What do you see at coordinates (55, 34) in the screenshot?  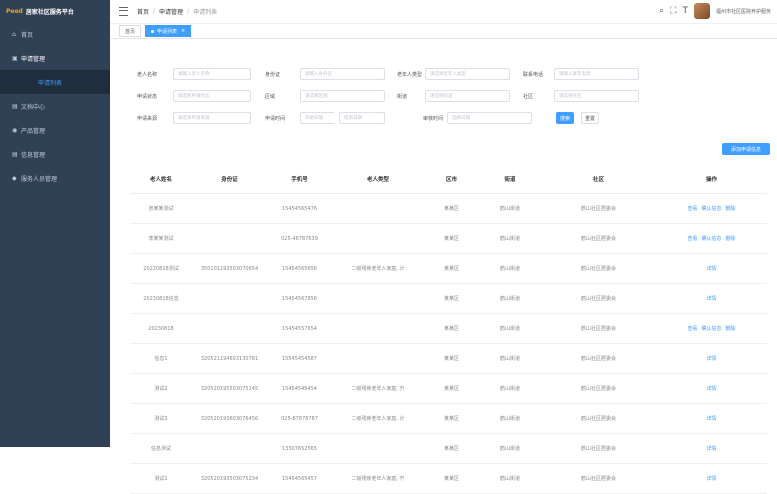 I see `sidebar-item-home: ⌂ 首页` at bounding box center [55, 34].